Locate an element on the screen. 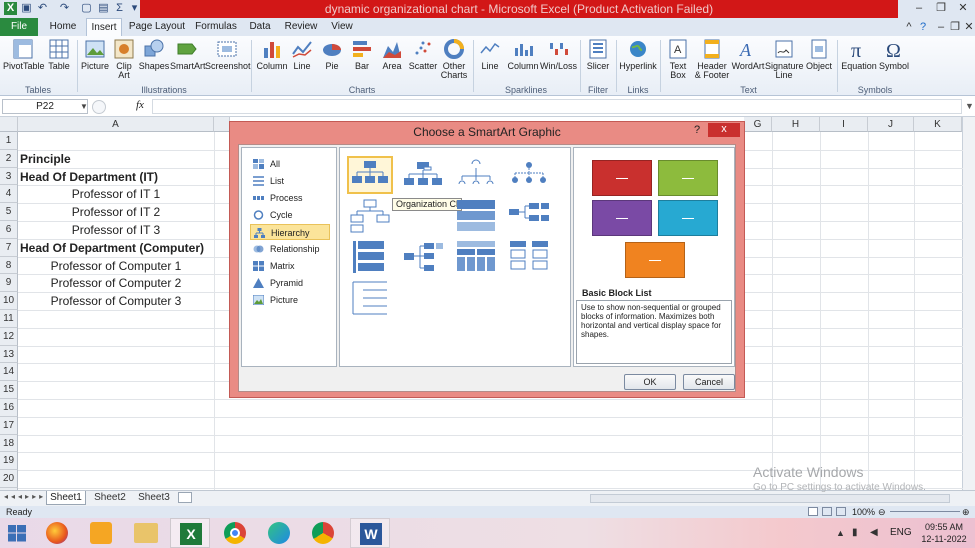 This screenshot has height=548, width=975. column-header-i: I is located at coordinates (844, 124).